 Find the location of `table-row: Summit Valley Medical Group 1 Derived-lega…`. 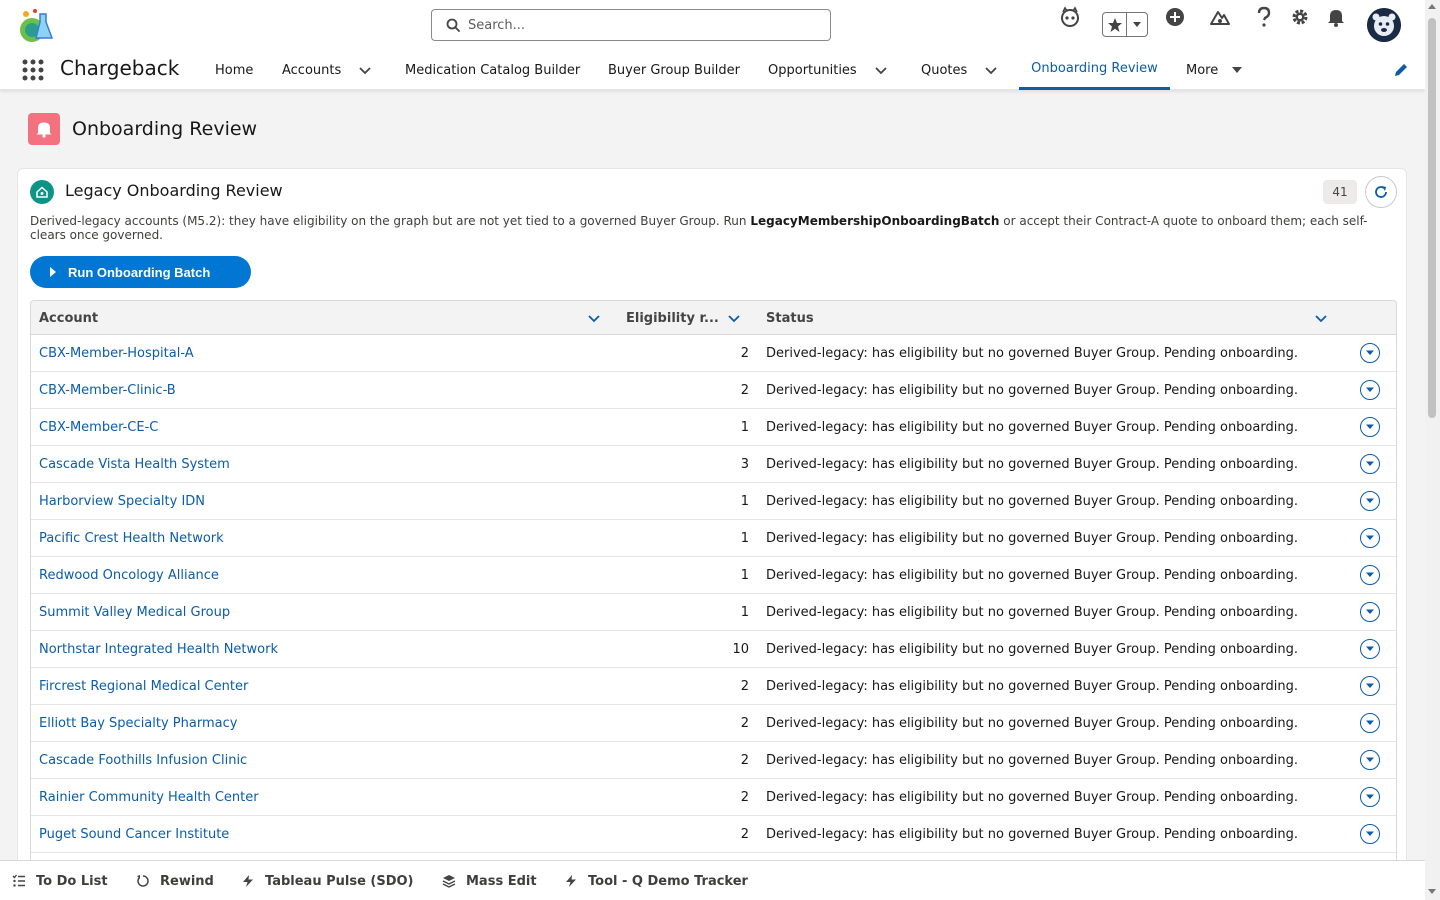

table-row: Summit Valley Medical Group 1 Derived-lega… is located at coordinates (713, 612).